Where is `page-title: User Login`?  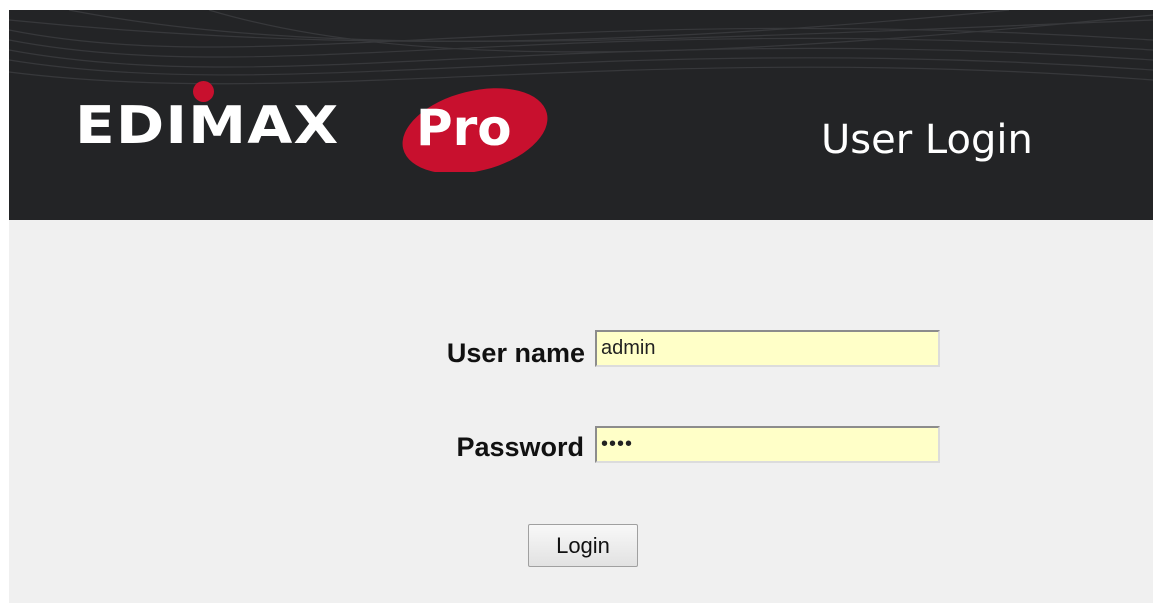
page-title: User Login is located at coordinates (927, 140).